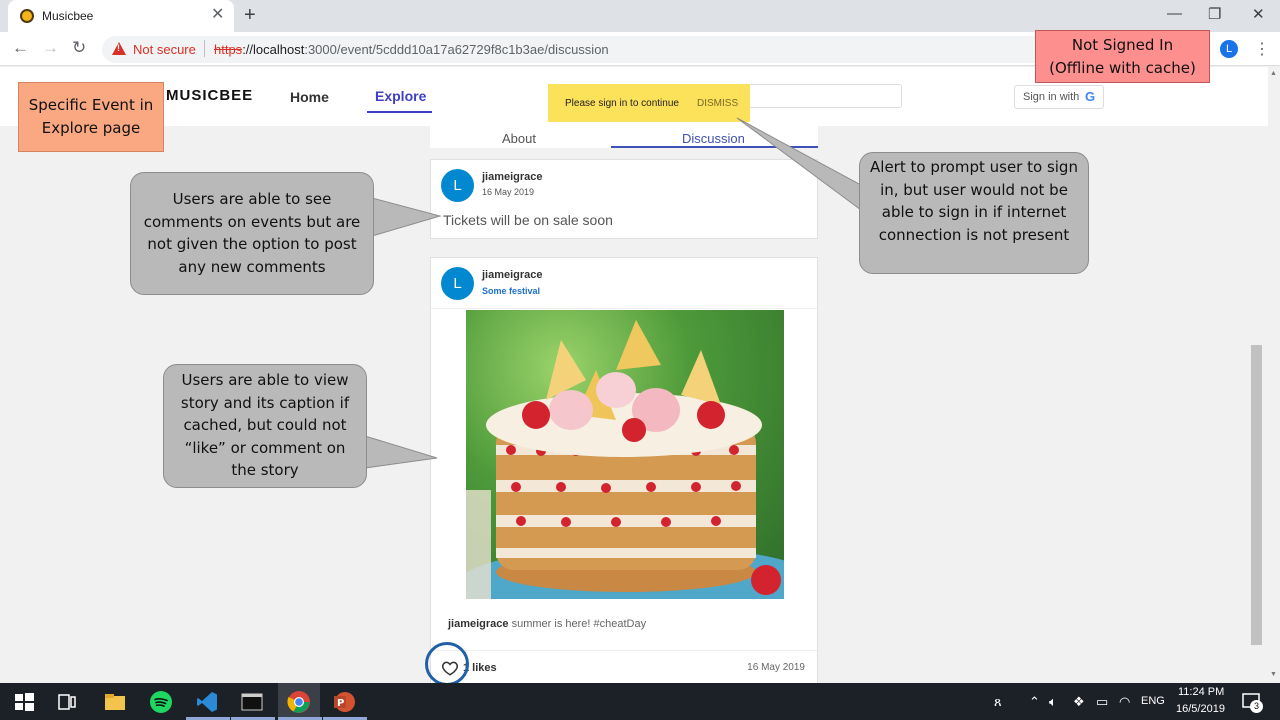 The width and height of the screenshot is (1280, 720). What do you see at coordinates (27, 16) in the screenshot?
I see `musicbee-favicon-icon` at bounding box center [27, 16].